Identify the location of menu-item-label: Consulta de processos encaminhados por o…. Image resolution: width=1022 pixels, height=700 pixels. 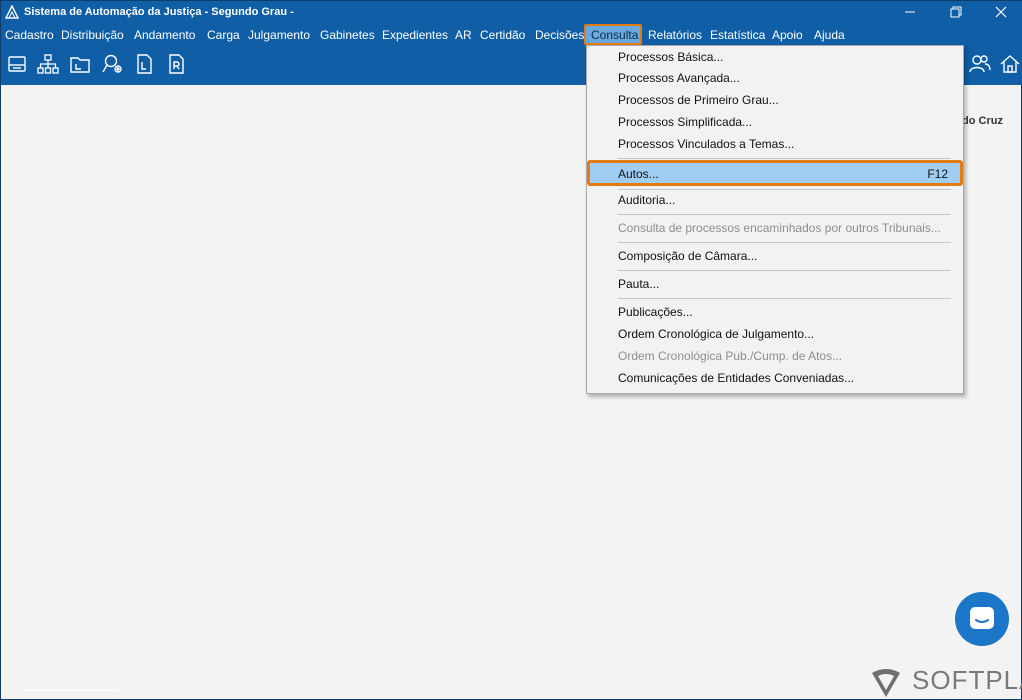
(779, 228).